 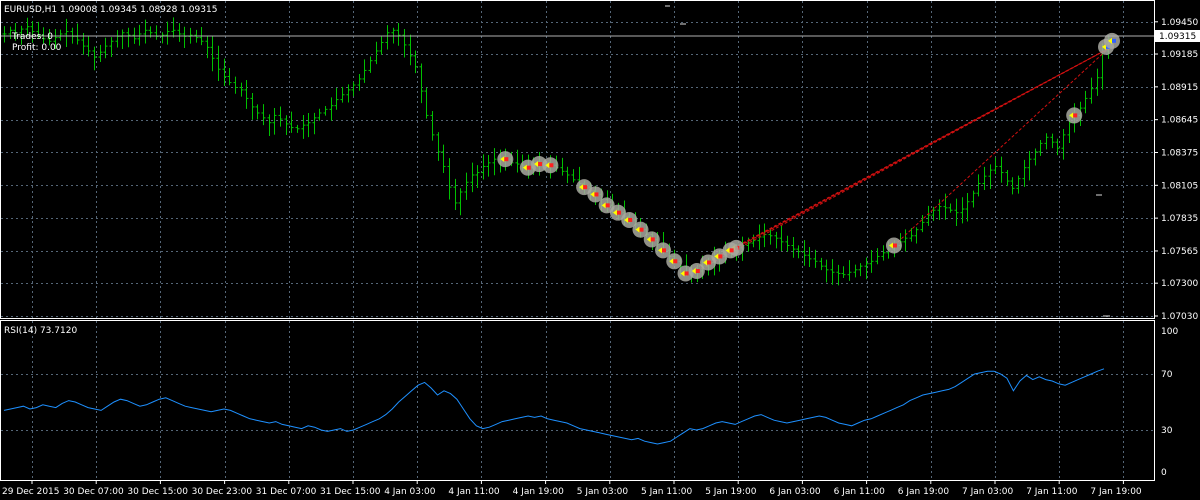 I want to click on trades-text: Trades: 0, so click(x=32, y=37).